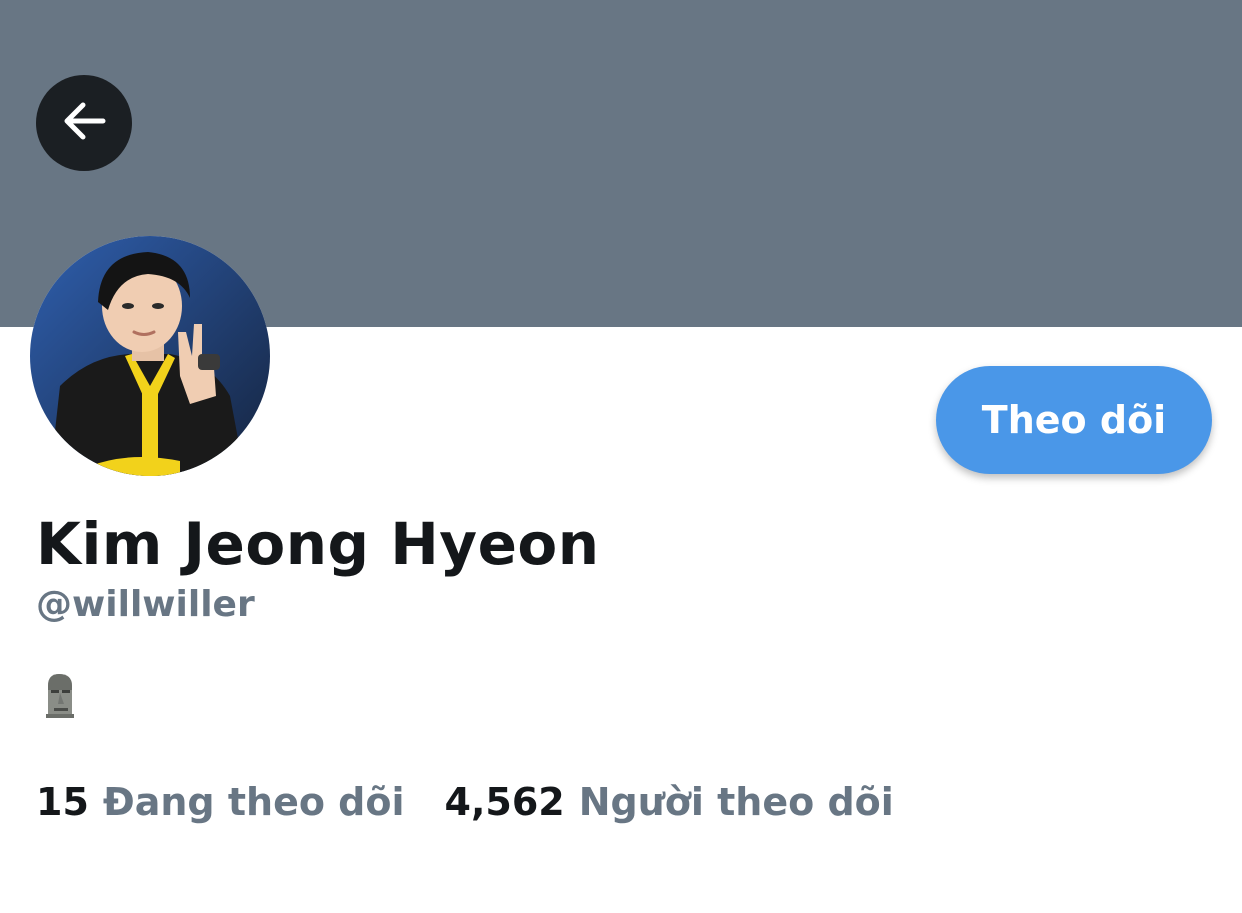  I want to click on moai-emoji-icon, so click(59, 695).